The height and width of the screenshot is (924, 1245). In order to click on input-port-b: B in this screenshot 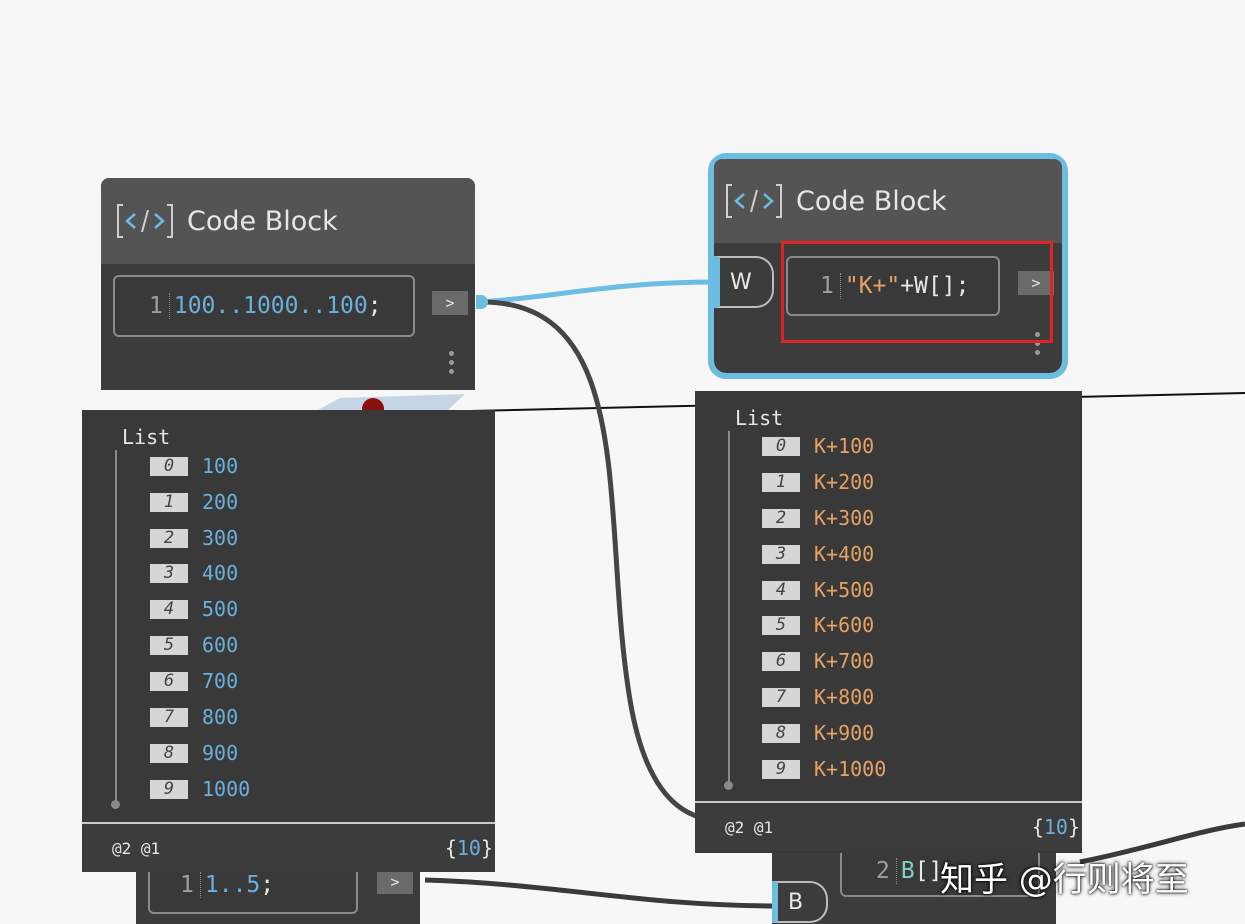, I will do `click(800, 902)`.